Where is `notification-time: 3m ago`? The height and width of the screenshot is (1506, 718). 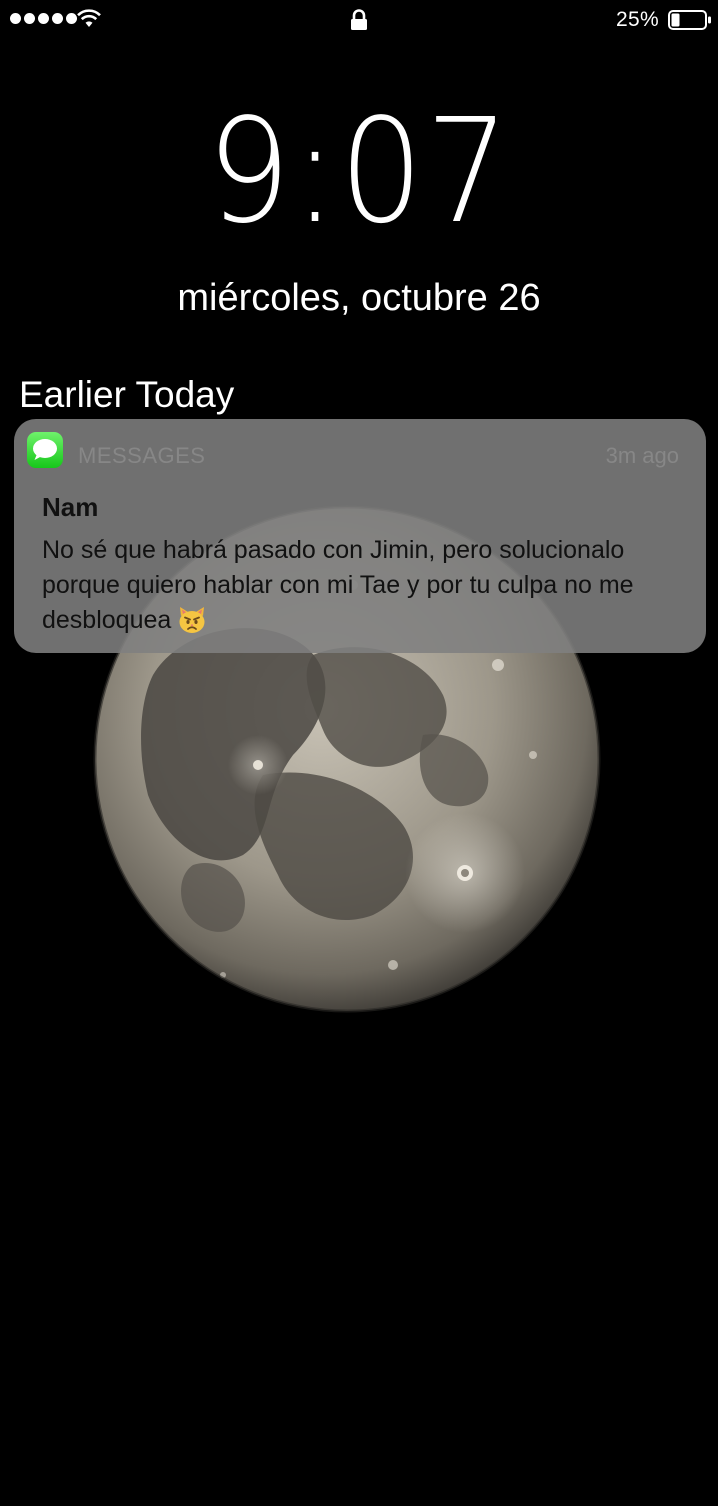
notification-time: 3m ago is located at coordinates (642, 455).